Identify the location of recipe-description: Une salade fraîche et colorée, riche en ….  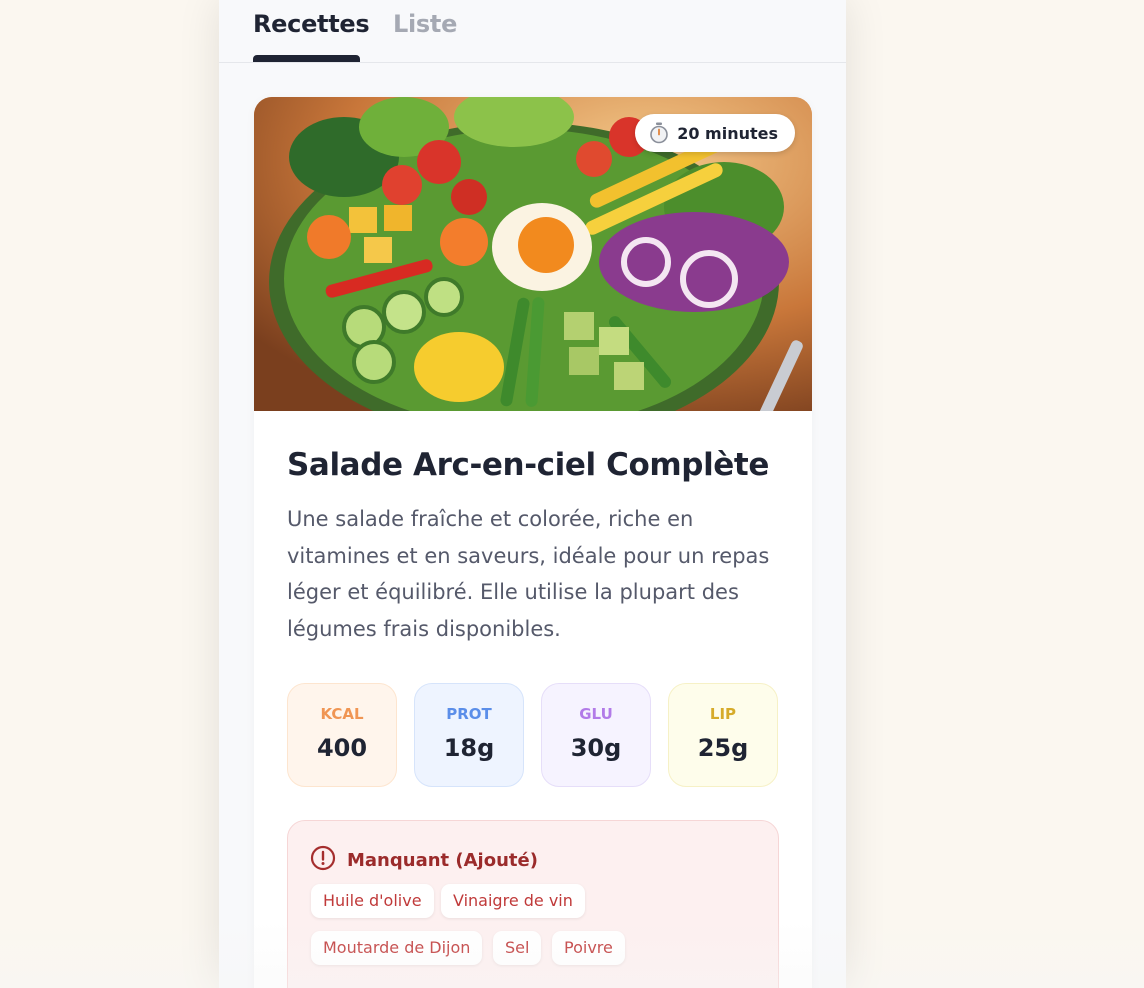
(528, 574).